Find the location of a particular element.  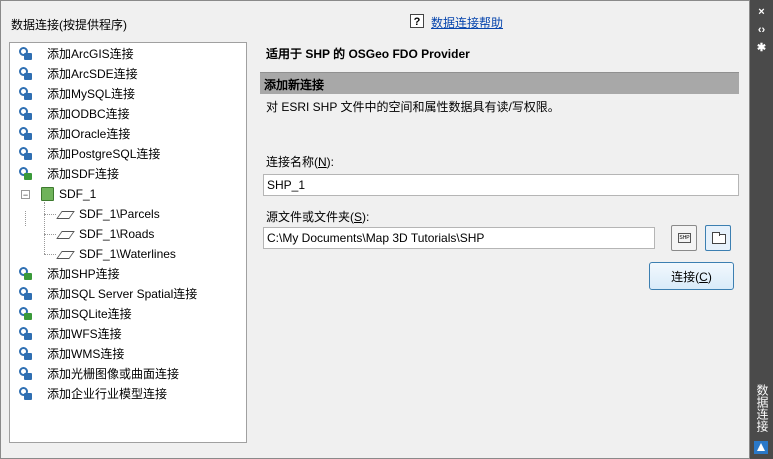

tree-item-label: 添加PostgreSQL连接 is located at coordinates (104, 154).